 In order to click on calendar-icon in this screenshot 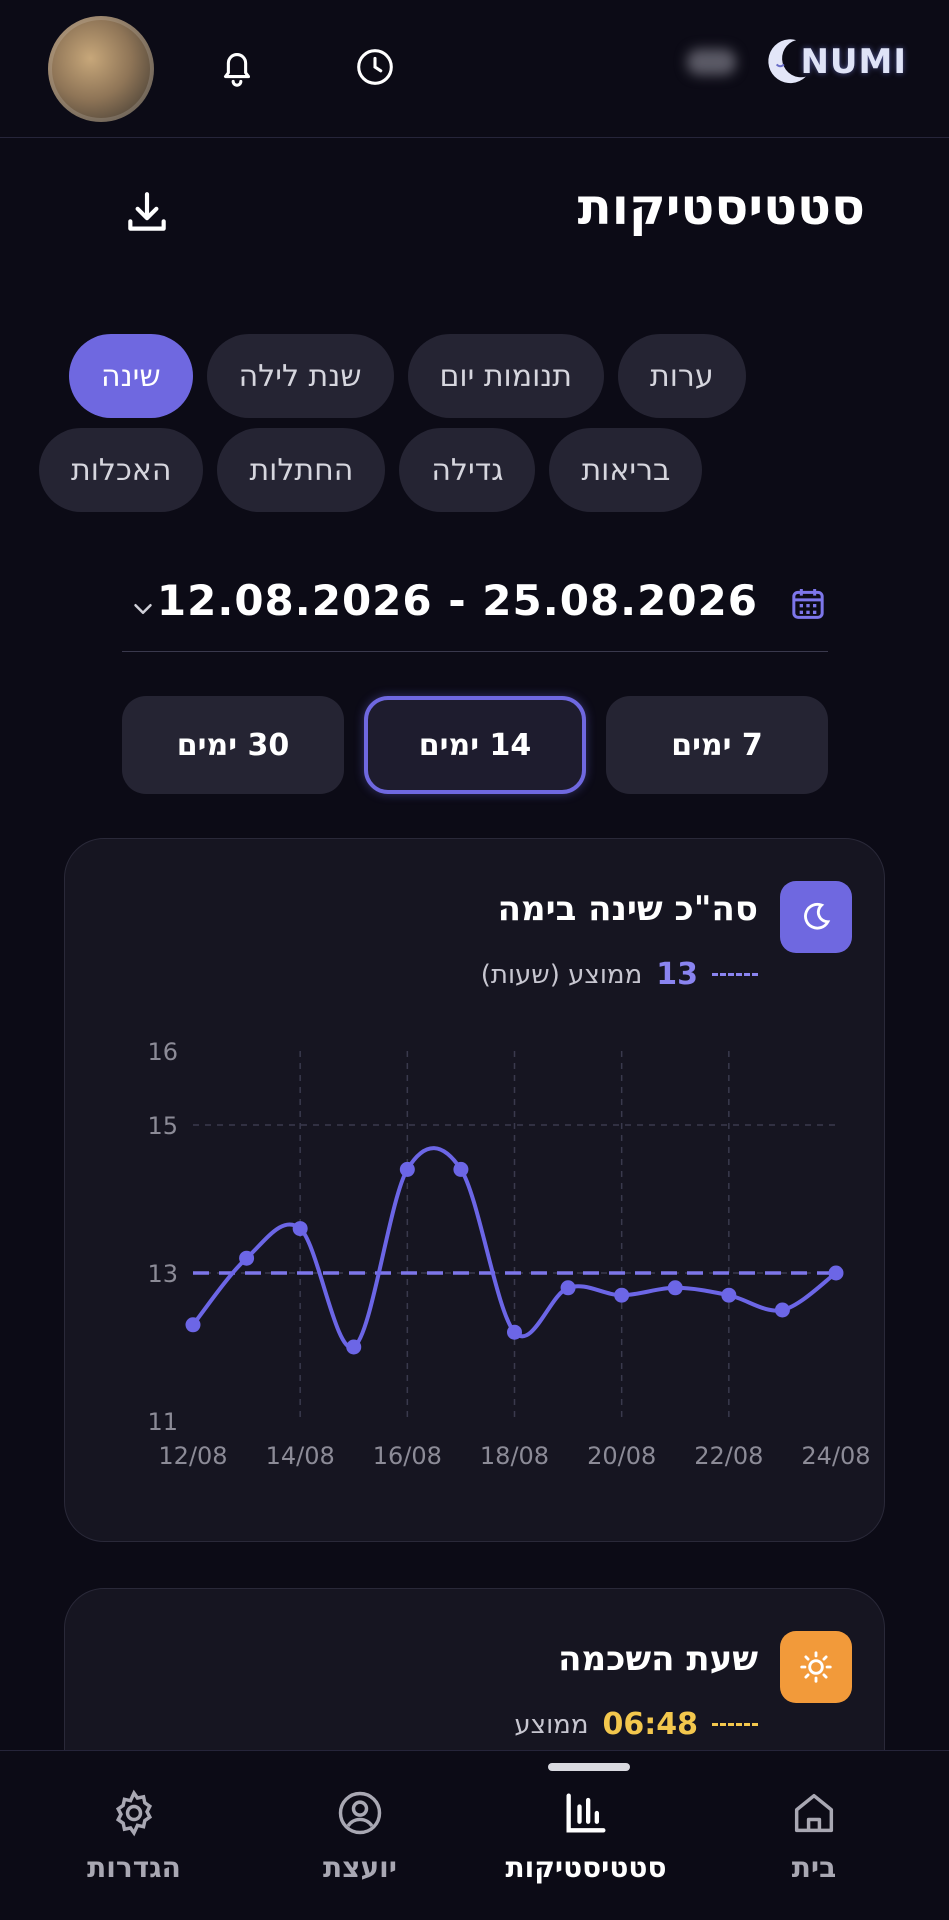, I will do `click(808, 604)`.